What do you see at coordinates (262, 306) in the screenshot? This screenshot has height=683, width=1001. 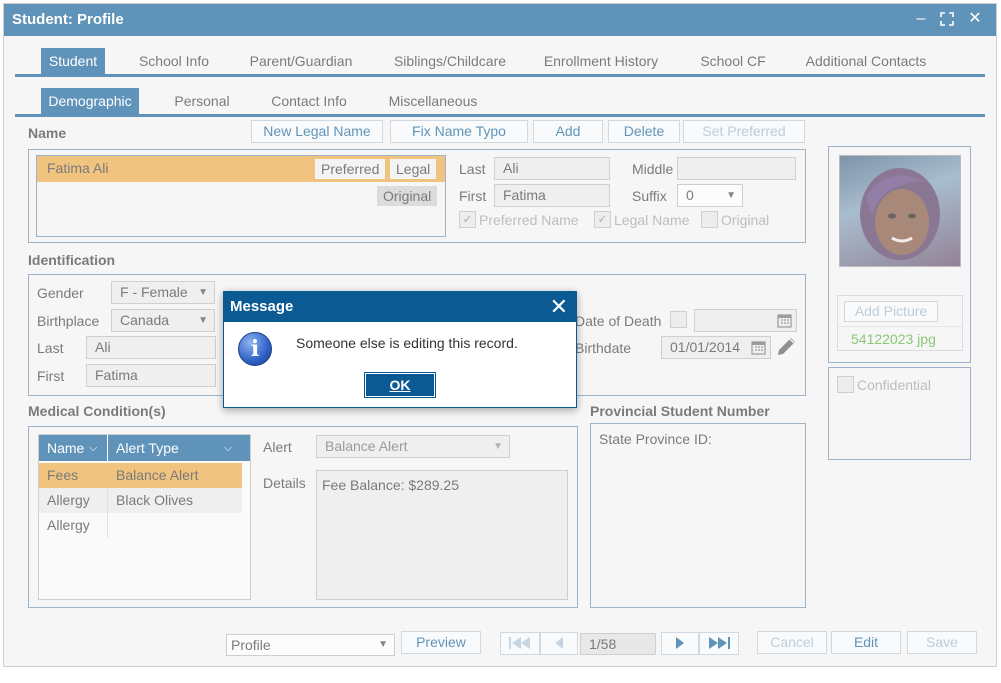 I see `dialog-title: Message` at bounding box center [262, 306].